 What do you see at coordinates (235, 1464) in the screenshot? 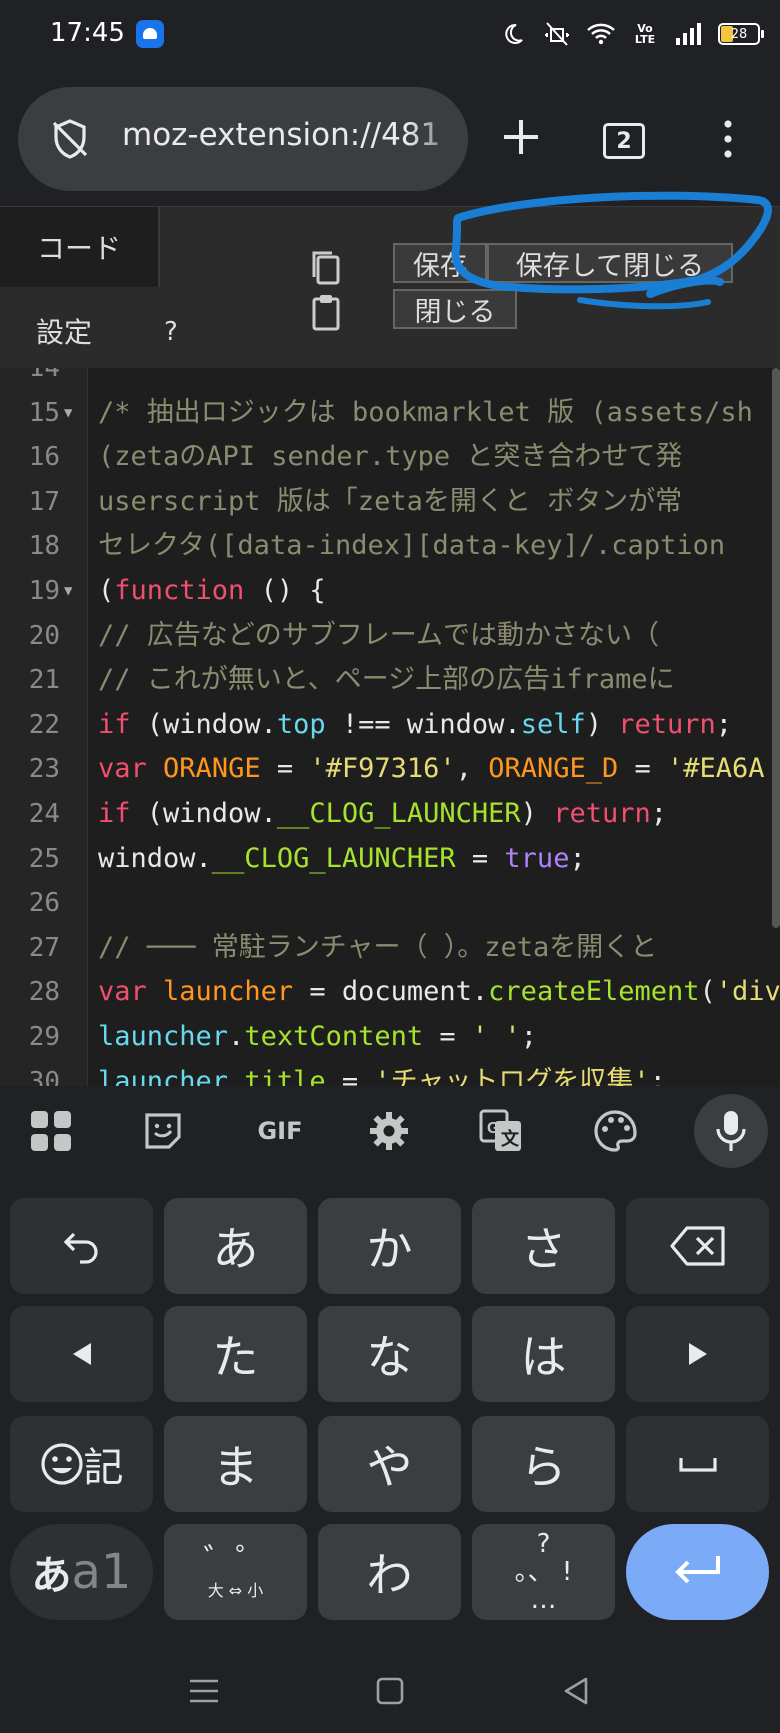
I see `key-ma: ま` at bounding box center [235, 1464].